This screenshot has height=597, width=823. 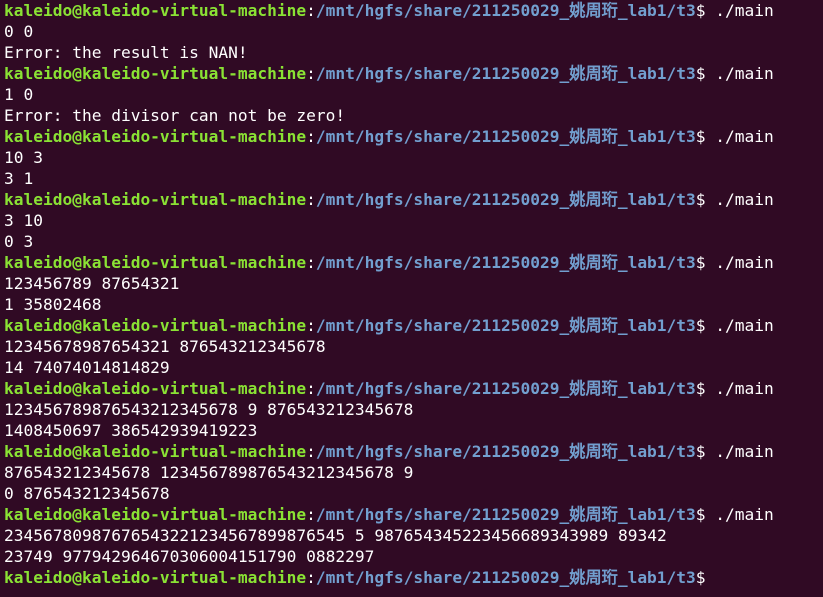 I want to click on input-line: 12345678987654321 876543212345678, so click(x=165, y=346).